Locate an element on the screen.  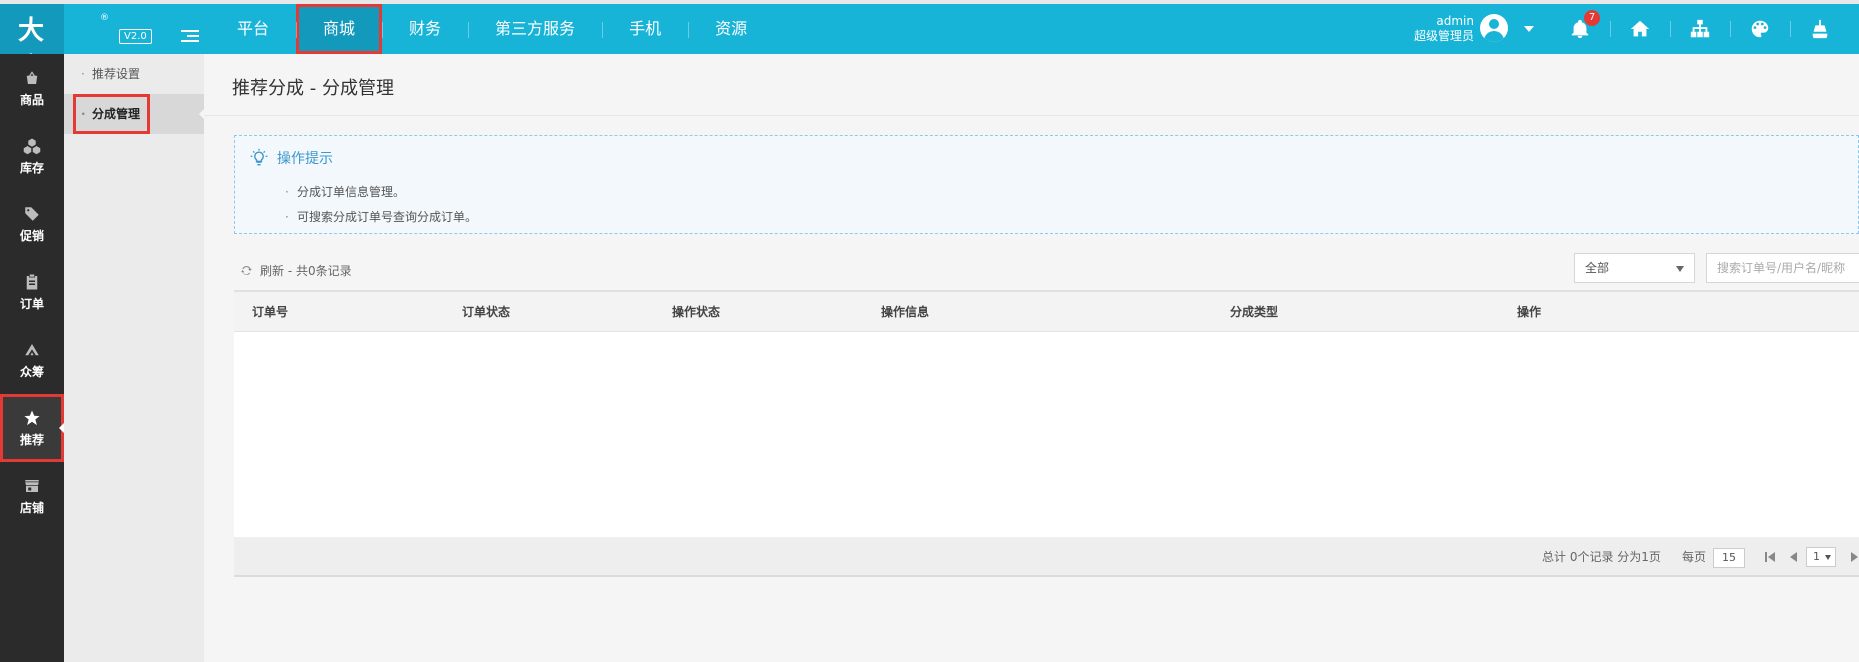
star-icon is located at coordinates (32, 417).